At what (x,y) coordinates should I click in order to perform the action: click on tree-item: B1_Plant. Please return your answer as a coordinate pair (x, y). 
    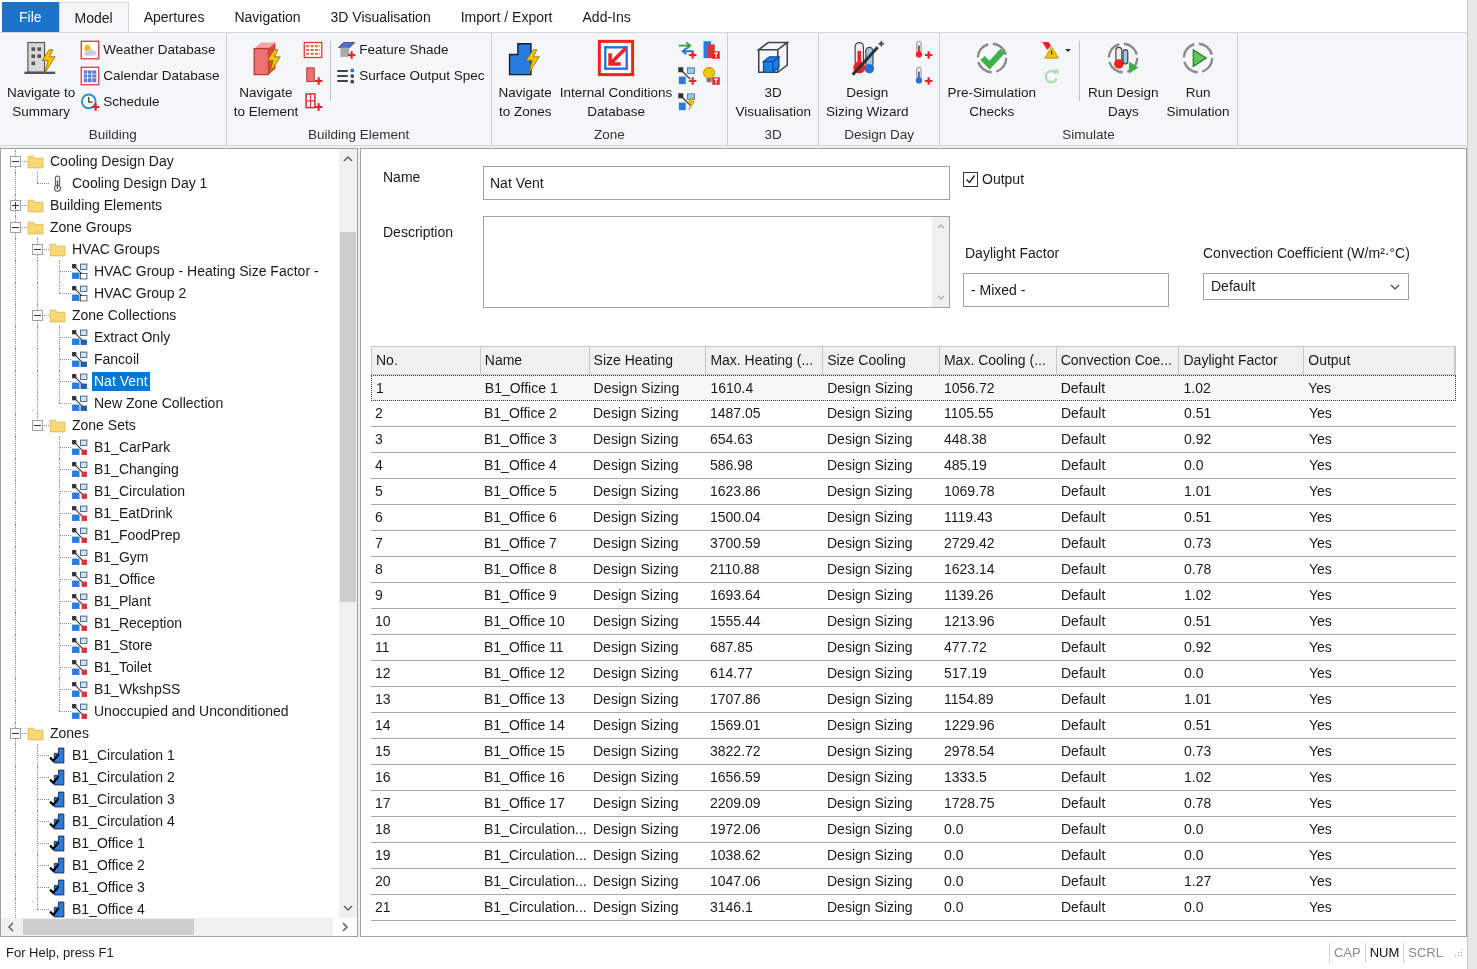
    Looking at the image, I should click on (122, 601).